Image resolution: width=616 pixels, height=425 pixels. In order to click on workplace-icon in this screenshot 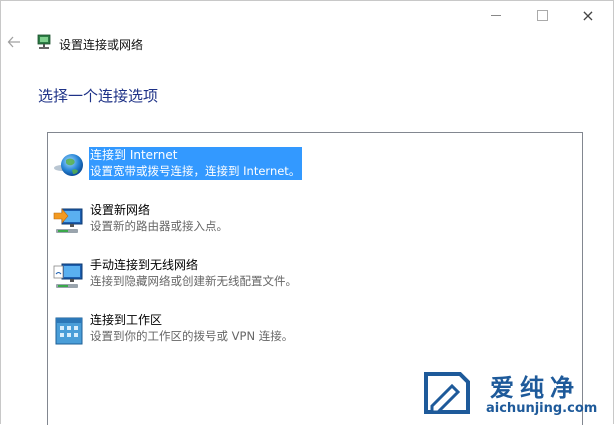, I will do `click(70, 331)`.